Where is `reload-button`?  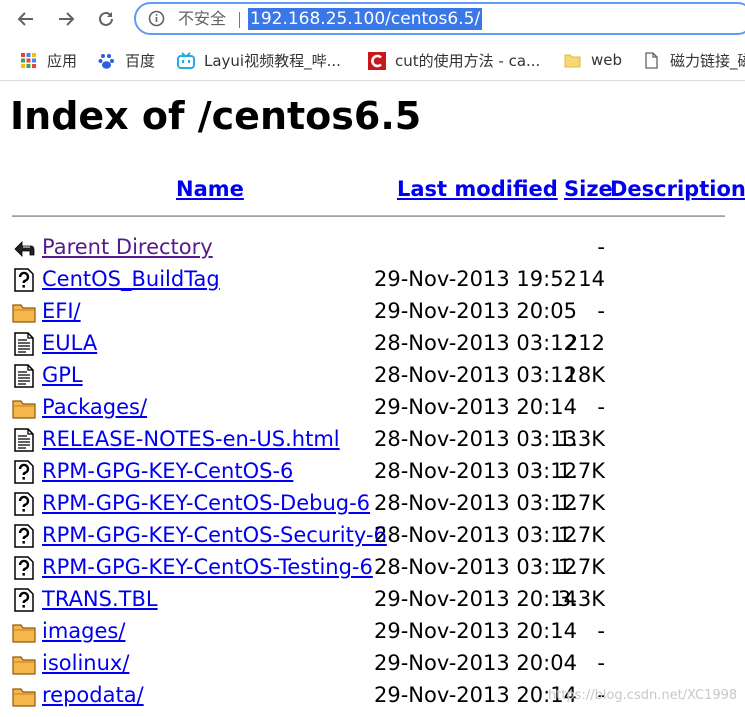 reload-button is located at coordinates (106, 19).